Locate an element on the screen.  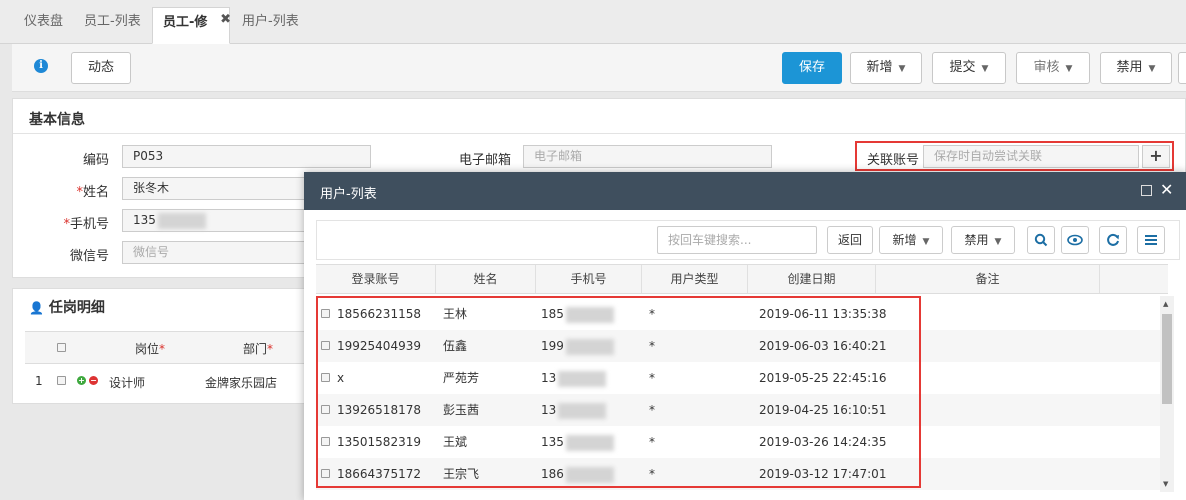
col-phone: 手机号 is located at coordinates (589, 279).